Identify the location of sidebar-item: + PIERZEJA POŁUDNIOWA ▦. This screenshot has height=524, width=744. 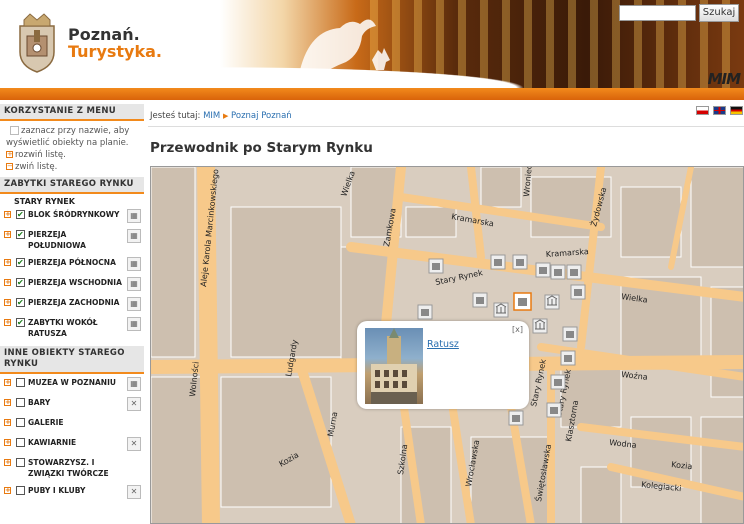
(72, 240).